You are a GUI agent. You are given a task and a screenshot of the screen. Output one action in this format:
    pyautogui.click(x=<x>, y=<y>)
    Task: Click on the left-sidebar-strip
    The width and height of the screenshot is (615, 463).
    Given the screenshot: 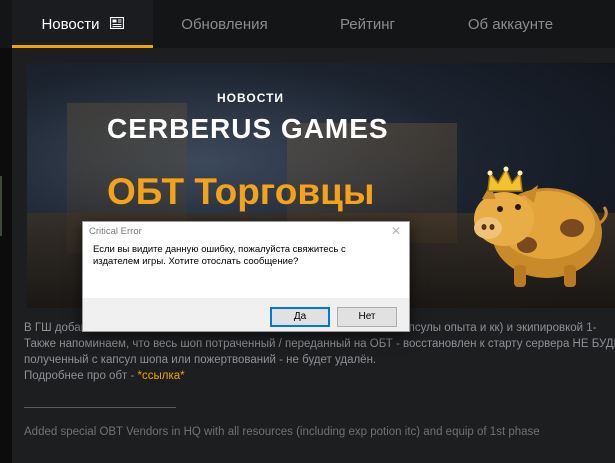 What is the action you would take?
    pyautogui.click(x=6, y=255)
    